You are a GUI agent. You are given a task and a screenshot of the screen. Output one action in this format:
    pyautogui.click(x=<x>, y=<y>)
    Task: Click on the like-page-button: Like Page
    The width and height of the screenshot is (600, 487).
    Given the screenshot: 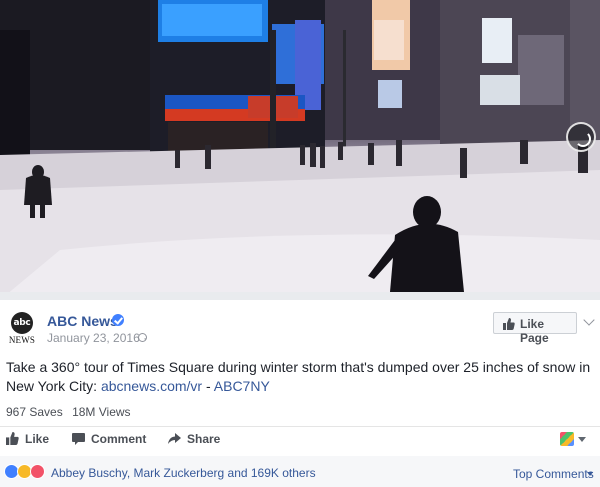 What is the action you would take?
    pyautogui.click(x=535, y=328)
    